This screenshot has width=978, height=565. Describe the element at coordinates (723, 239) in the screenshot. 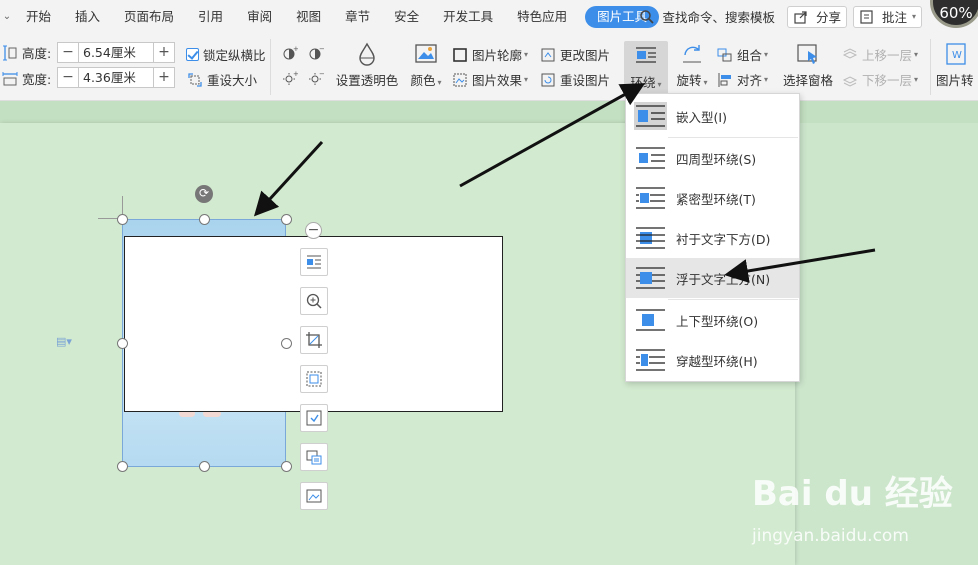

I see `wrap-behind-text-label: 衬于文字下方(D)` at that location.